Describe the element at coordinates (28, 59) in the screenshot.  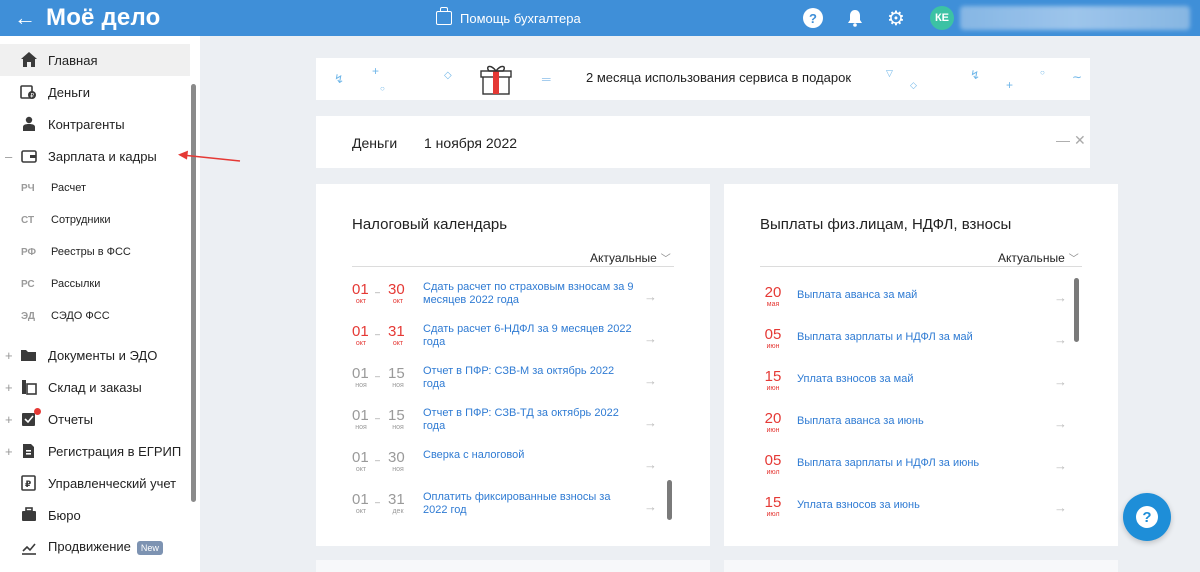
I see `home-icon` at that location.